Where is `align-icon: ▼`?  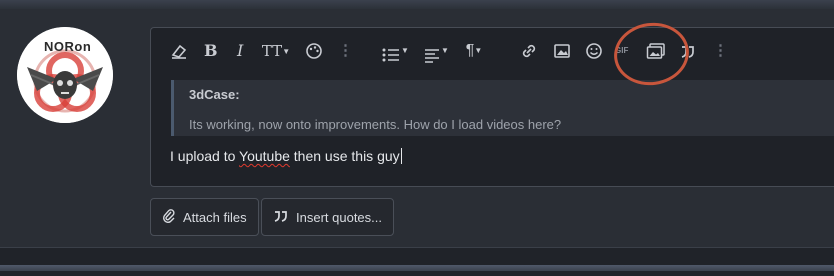 align-icon: ▼ is located at coordinates (436, 51).